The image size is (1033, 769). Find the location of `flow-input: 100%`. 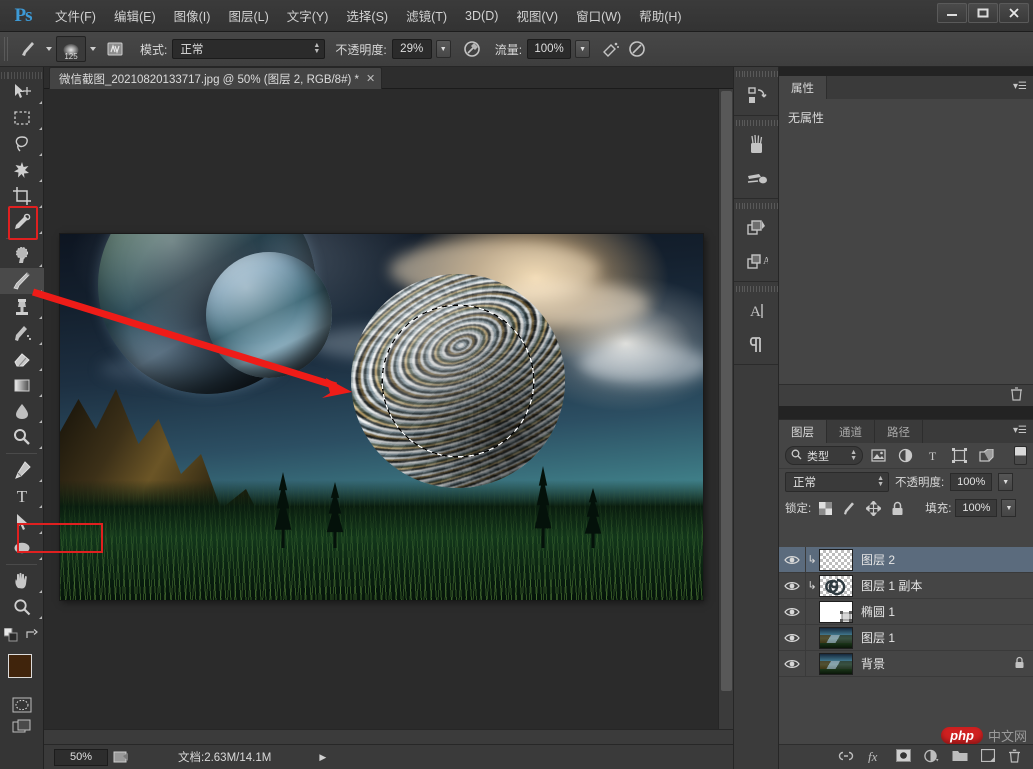

flow-input: 100% is located at coordinates (549, 49).